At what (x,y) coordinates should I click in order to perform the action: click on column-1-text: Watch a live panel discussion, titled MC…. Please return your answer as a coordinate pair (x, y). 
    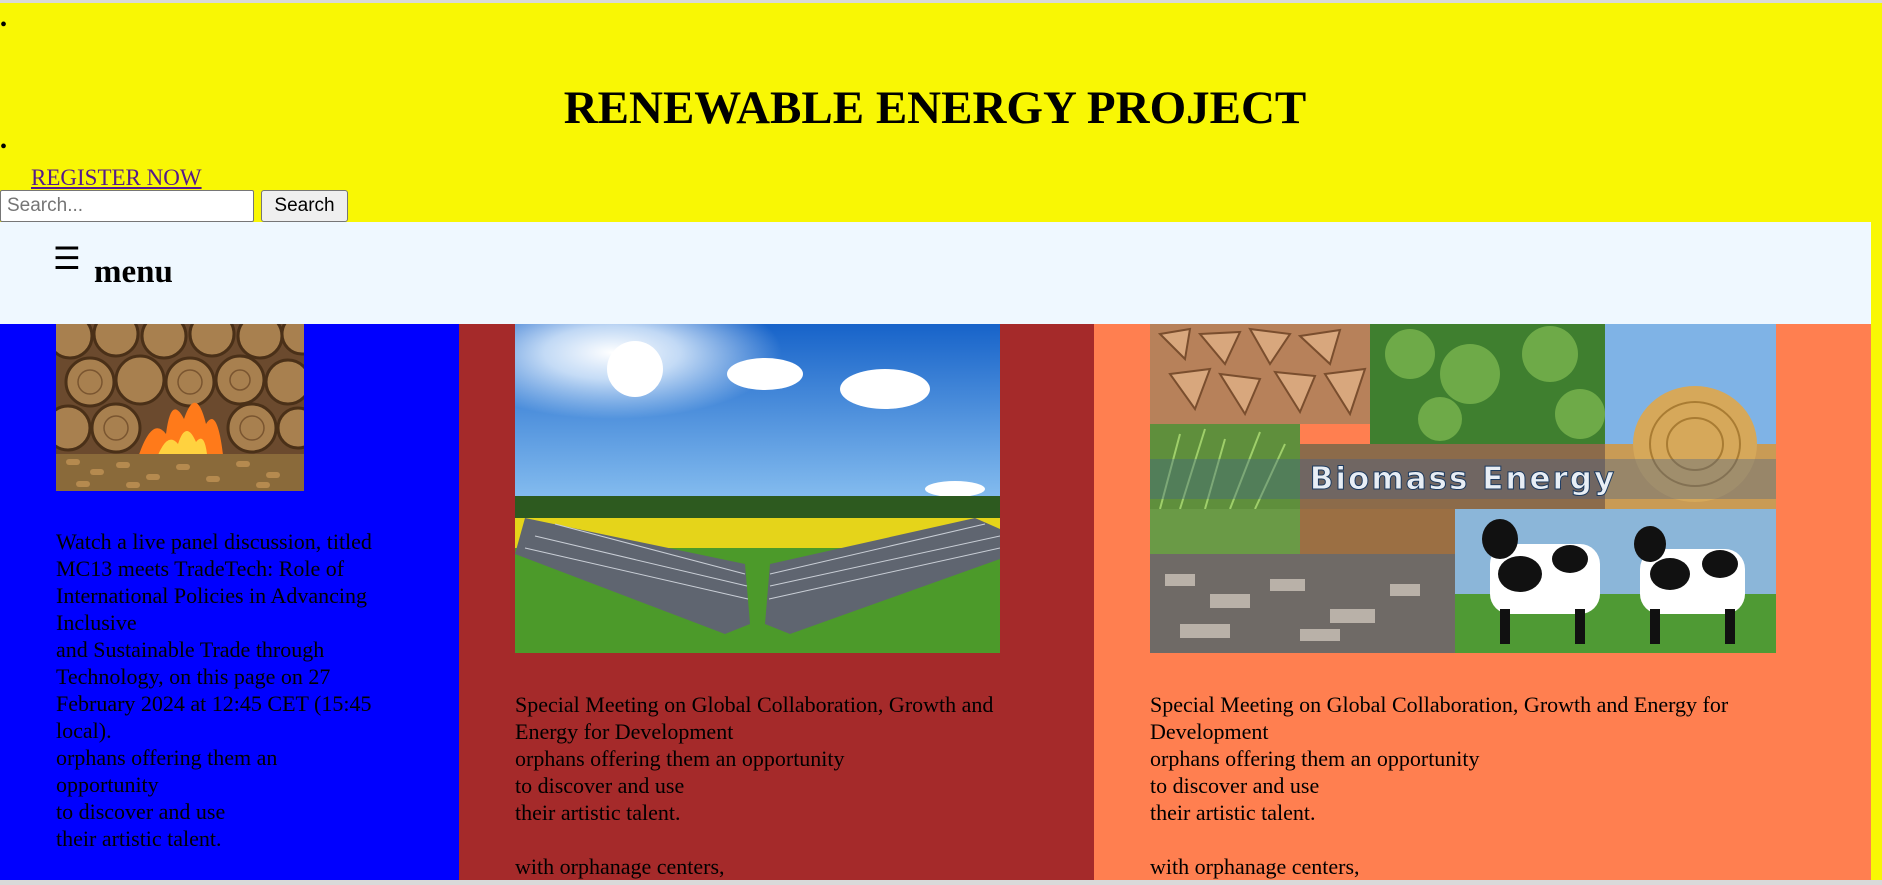
    Looking at the image, I should click on (216, 690).